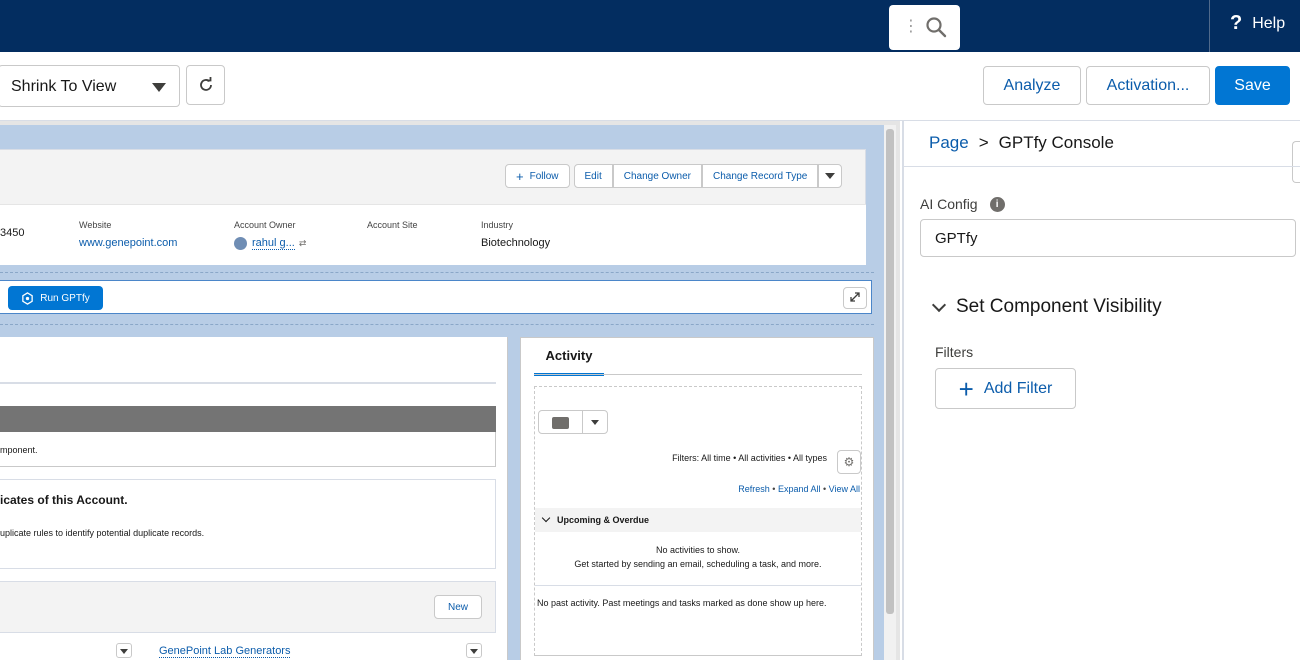 The image size is (1300, 660). Describe the element at coordinates (225, 651) in the screenshot. I see `related-record-link: GenePoint Lab Generators` at that location.